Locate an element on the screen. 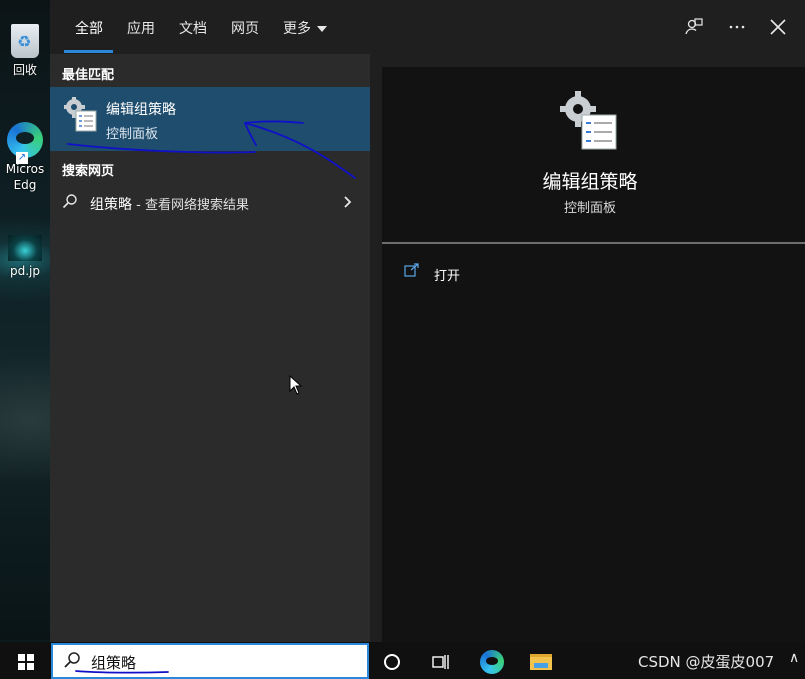 The image size is (805, 679). web-search-query: 组策略 - 查看网络搜索结果 is located at coordinates (169, 204).